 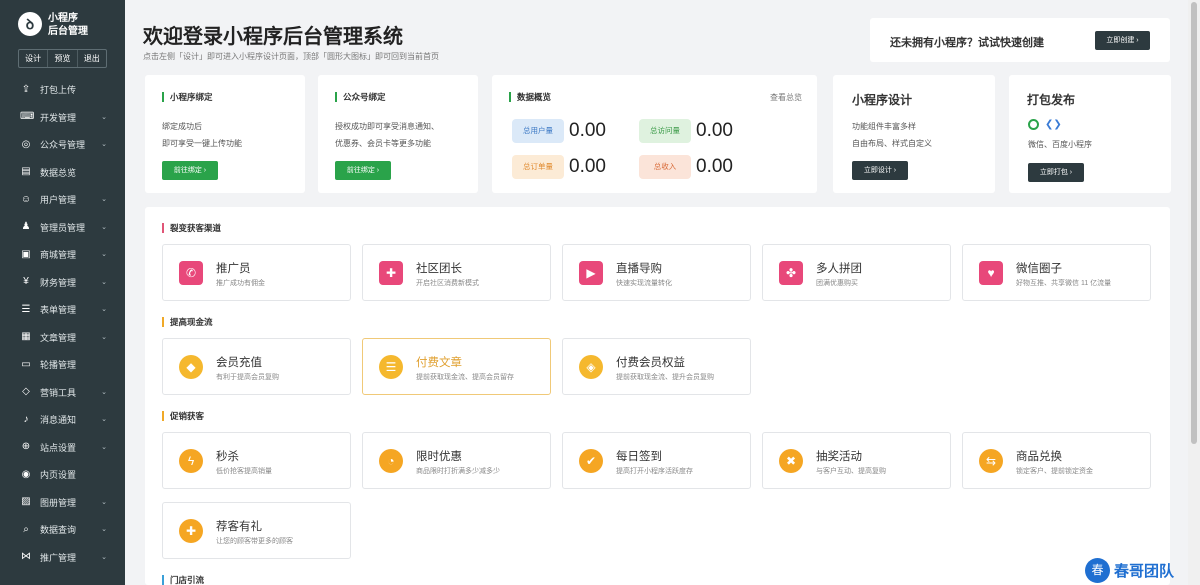 I want to click on bell-icon: ♪, so click(x=26, y=419).